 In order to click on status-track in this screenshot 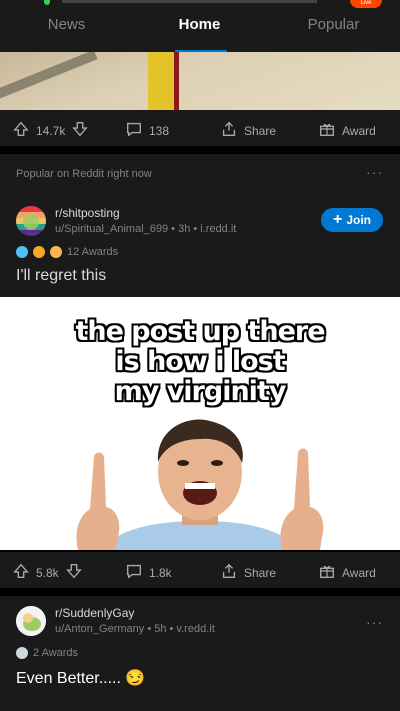, I will do `click(189, 1)`.